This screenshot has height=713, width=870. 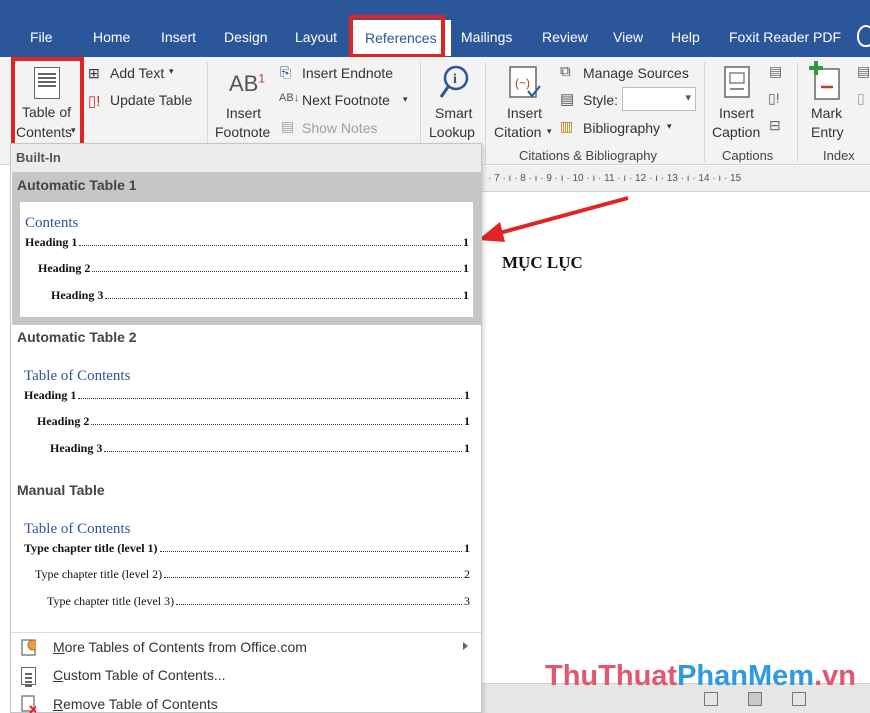 I want to click on update-index-icon: ▯, so click(x=861, y=98).